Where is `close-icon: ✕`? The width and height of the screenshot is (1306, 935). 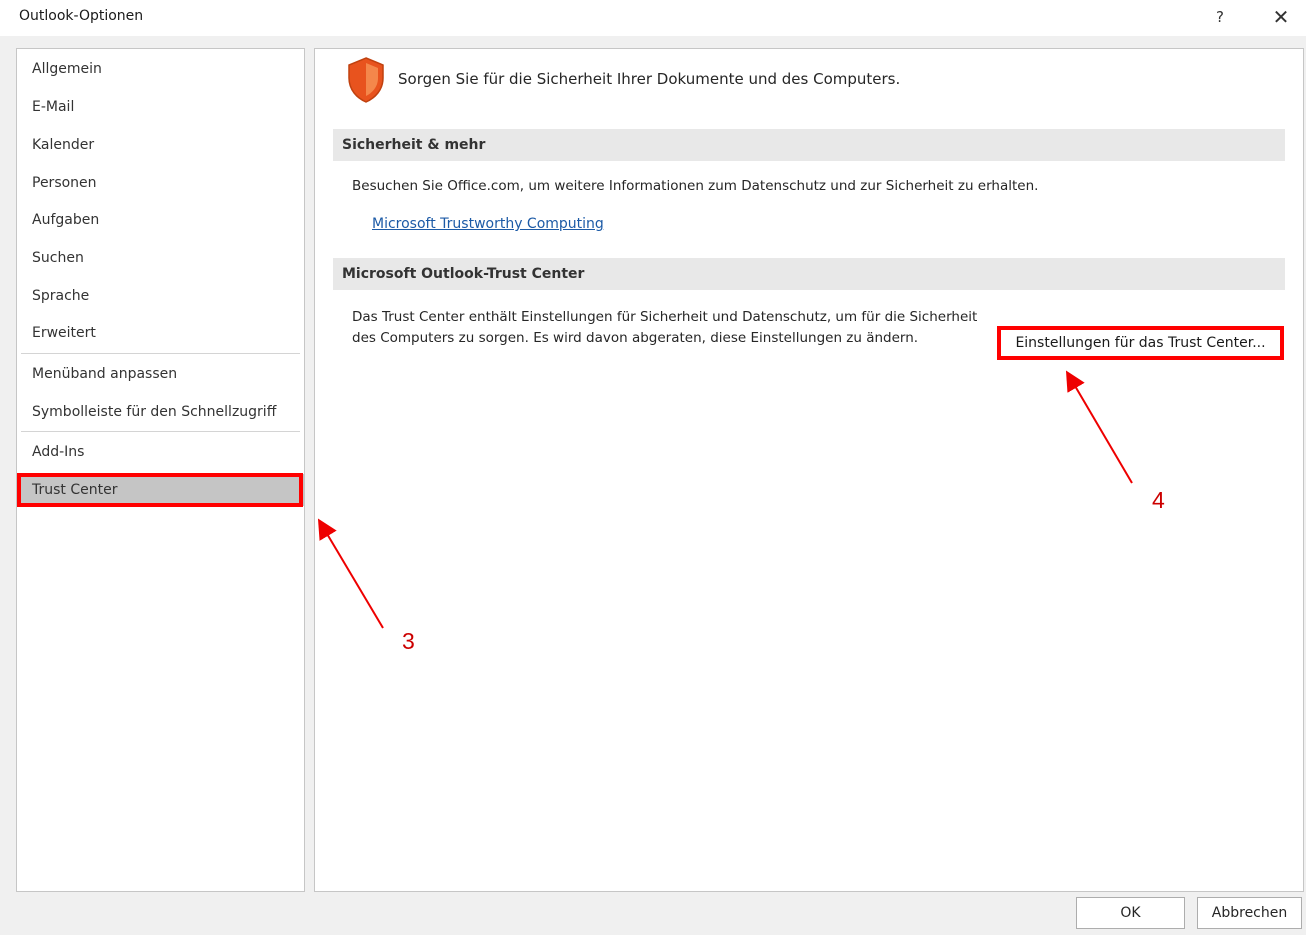
close-icon: ✕ is located at coordinates (1281, 17).